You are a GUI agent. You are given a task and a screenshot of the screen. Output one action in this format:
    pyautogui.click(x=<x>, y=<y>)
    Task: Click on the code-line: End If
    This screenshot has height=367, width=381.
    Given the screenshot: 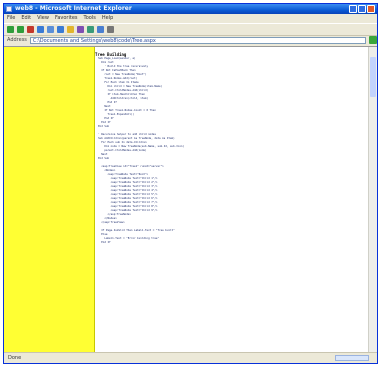 What is the action you would take?
    pyautogui.click(x=103, y=242)
    